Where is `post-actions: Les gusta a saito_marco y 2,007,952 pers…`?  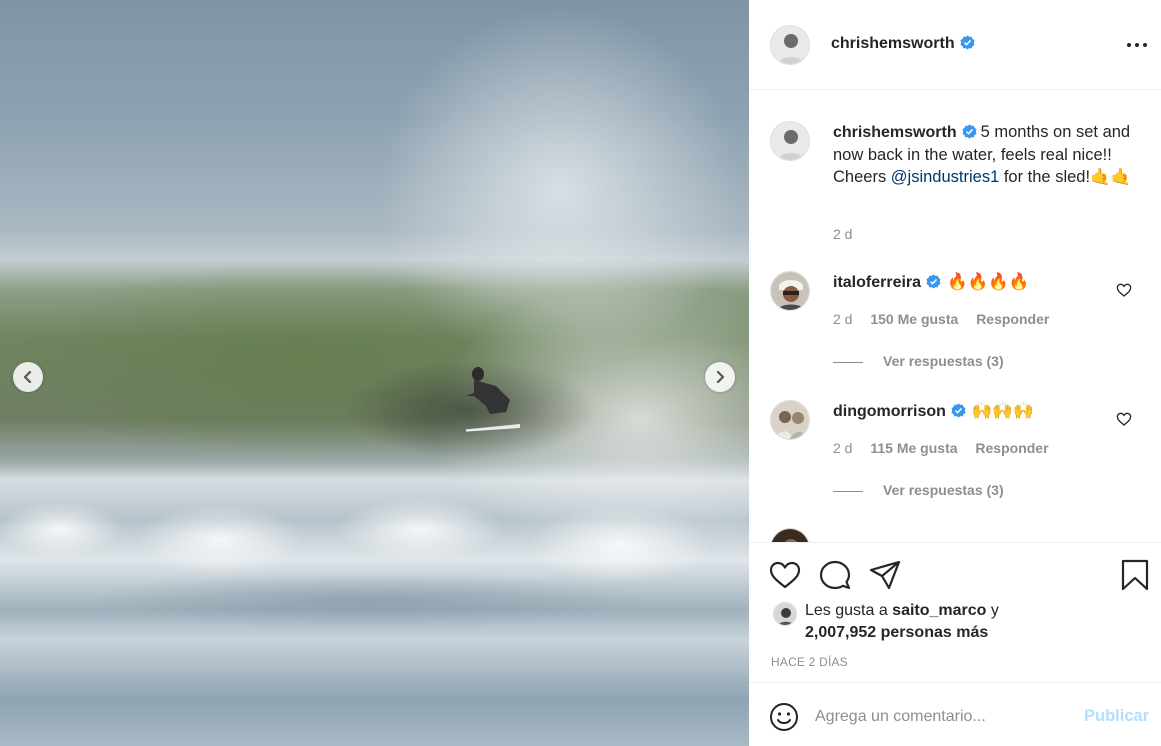 post-actions: Les gusta a saito_marco y 2,007,952 pers… is located at coordinates (955, 612).